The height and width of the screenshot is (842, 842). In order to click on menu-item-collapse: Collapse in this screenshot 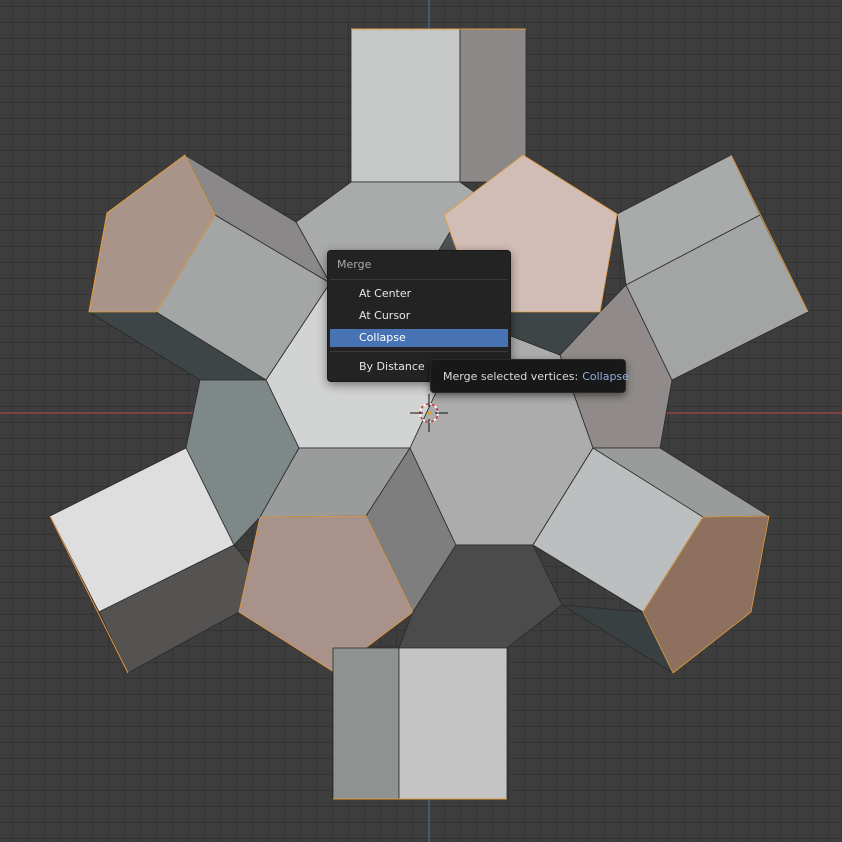, I will do `click(419, 338)`.